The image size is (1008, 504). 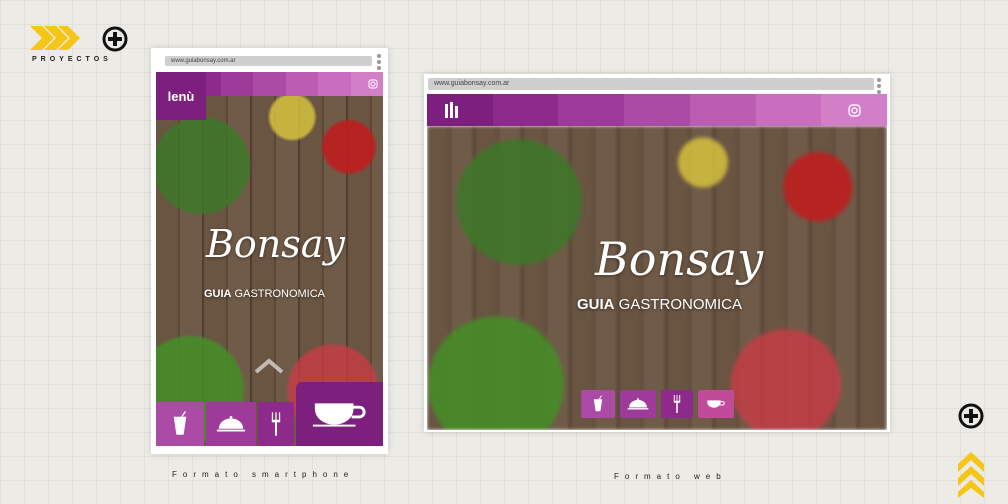 What do you see at coordinates (268, 61) in the screenshot?
I see `mobile-url-bar: www.guiabonsay.com.ar` at bounding box center [268, 61].